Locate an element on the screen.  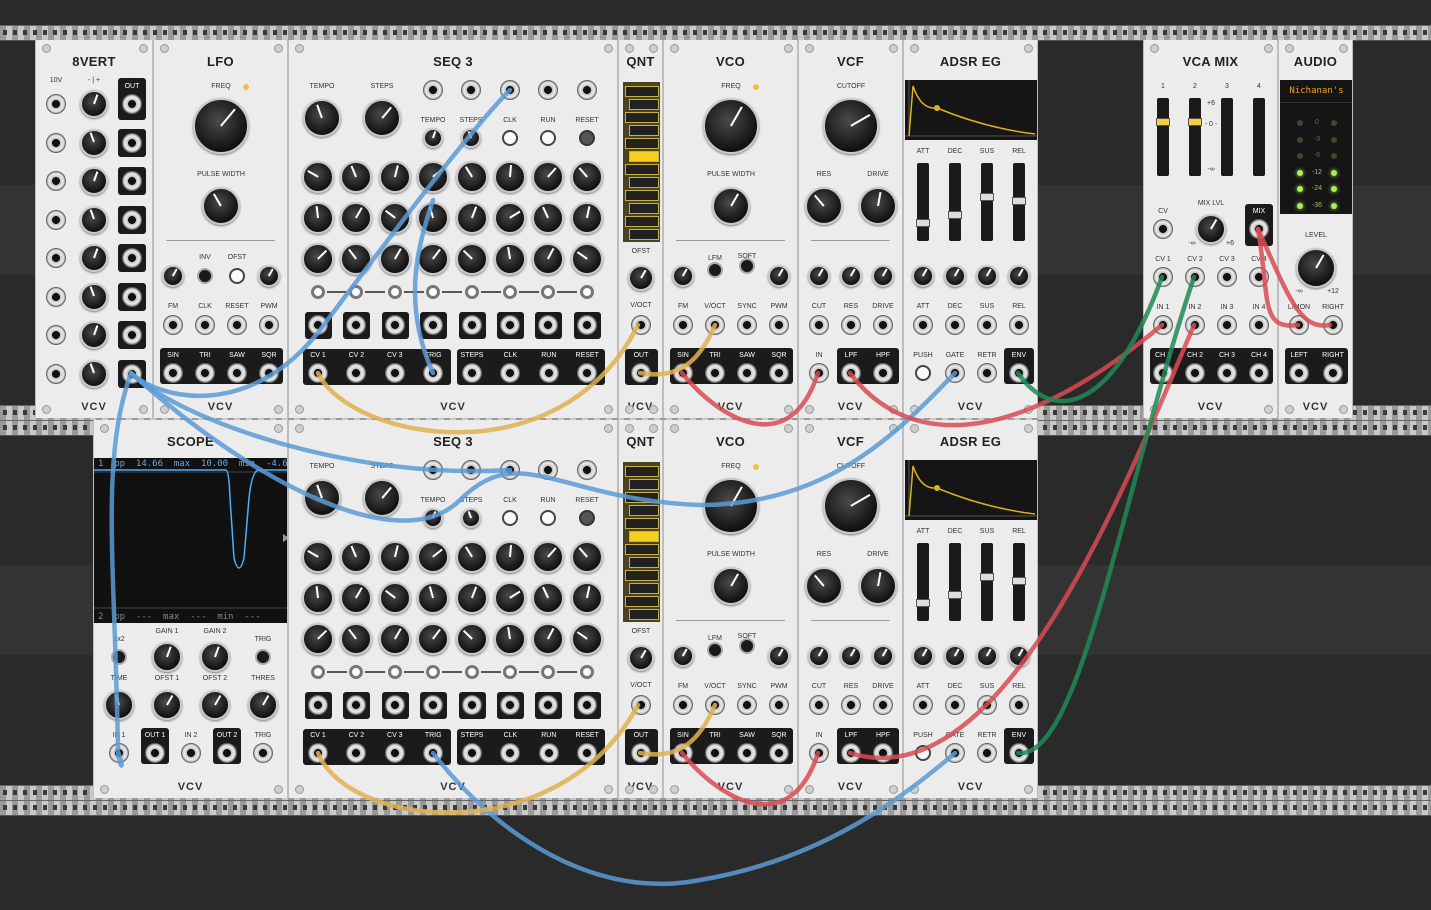
gate-in-jack is located at coordinates (955, 753).